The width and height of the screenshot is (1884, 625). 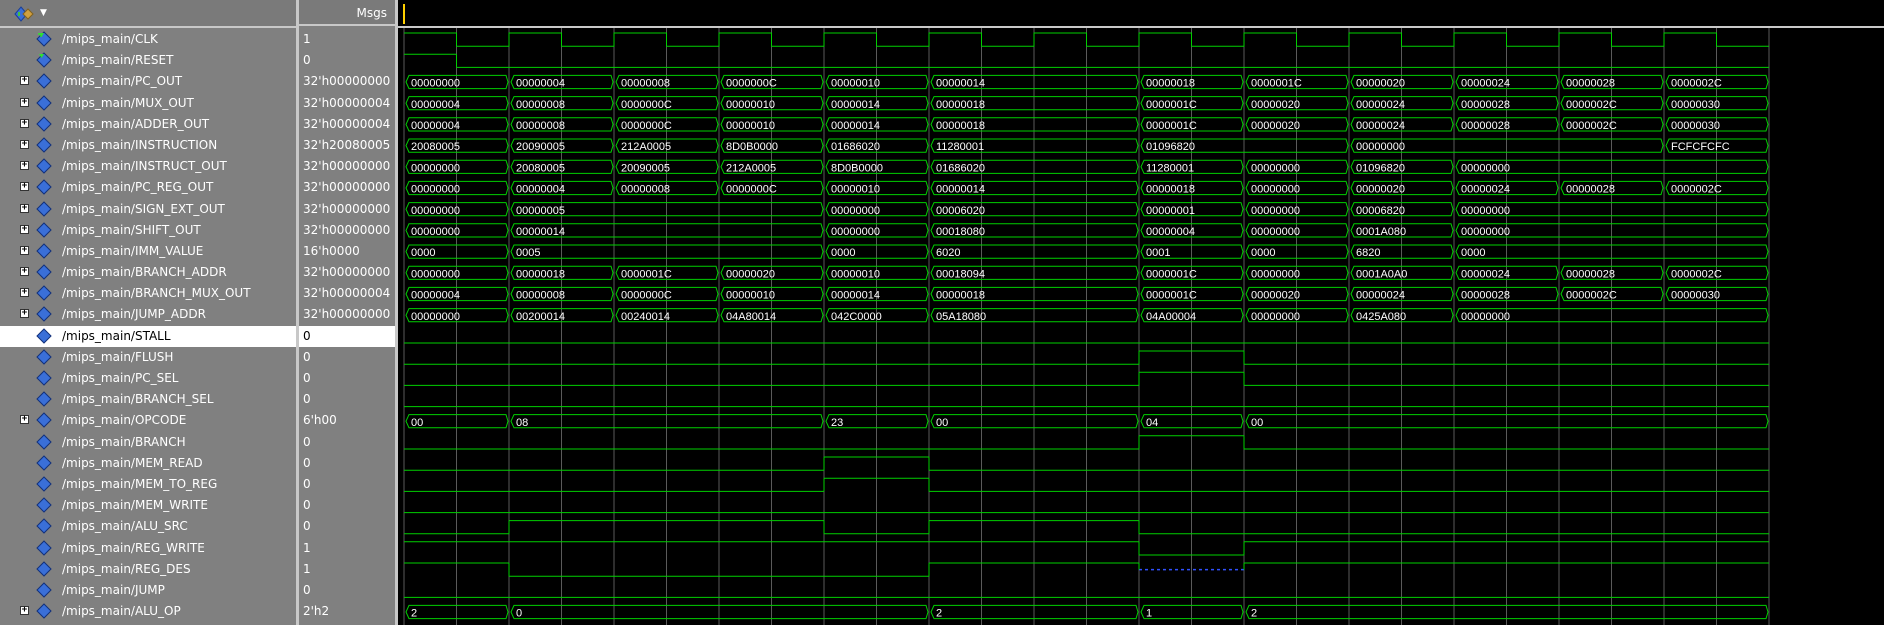 What do you see at coordinates (347, 463) in the screenshot?
I see `value-row-mem-read: 0` at bounding box center [347, 463].